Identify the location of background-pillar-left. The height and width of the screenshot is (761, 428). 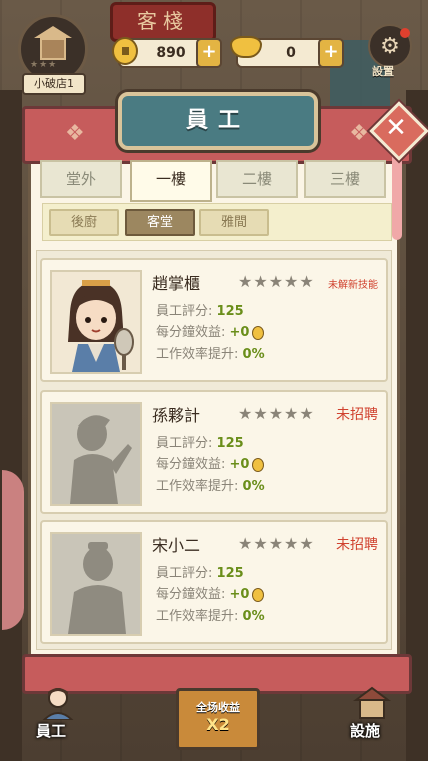
(11, 425).